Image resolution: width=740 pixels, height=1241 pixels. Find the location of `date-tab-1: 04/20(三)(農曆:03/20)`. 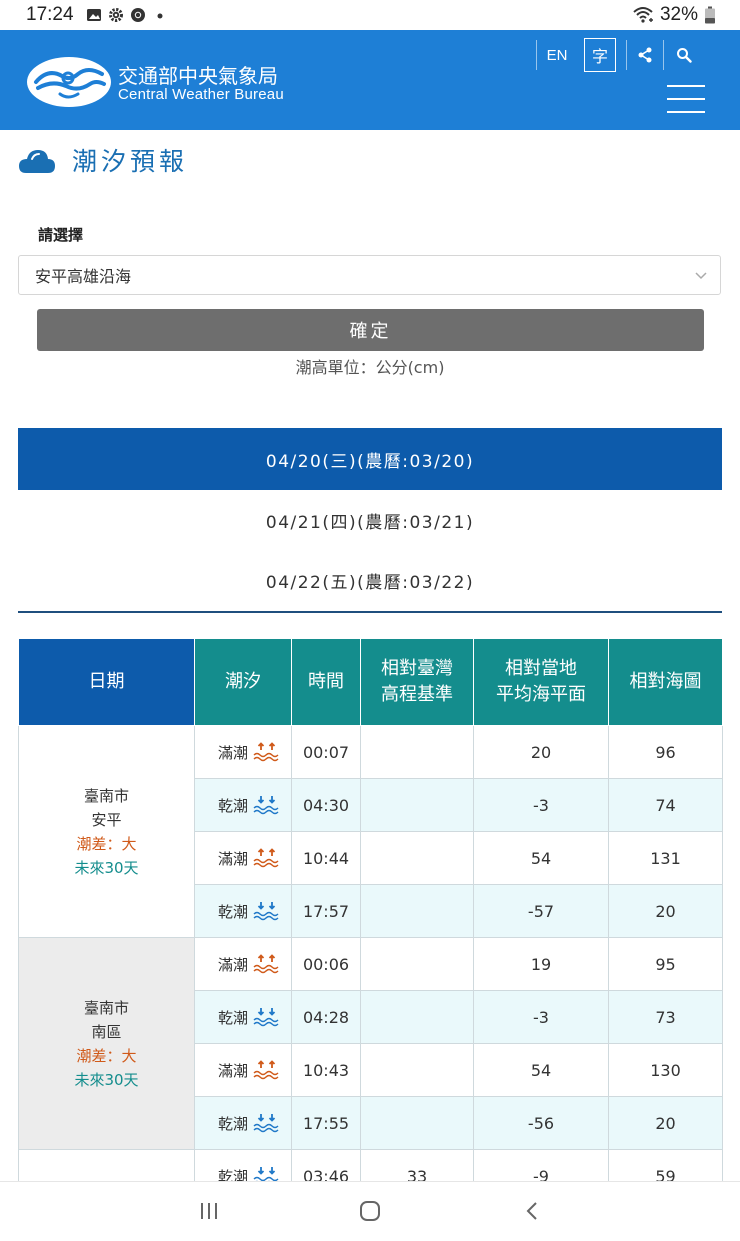

date-tab-1: 04/20(三)(農曆:03/20) is located at coordinates (370, 459).